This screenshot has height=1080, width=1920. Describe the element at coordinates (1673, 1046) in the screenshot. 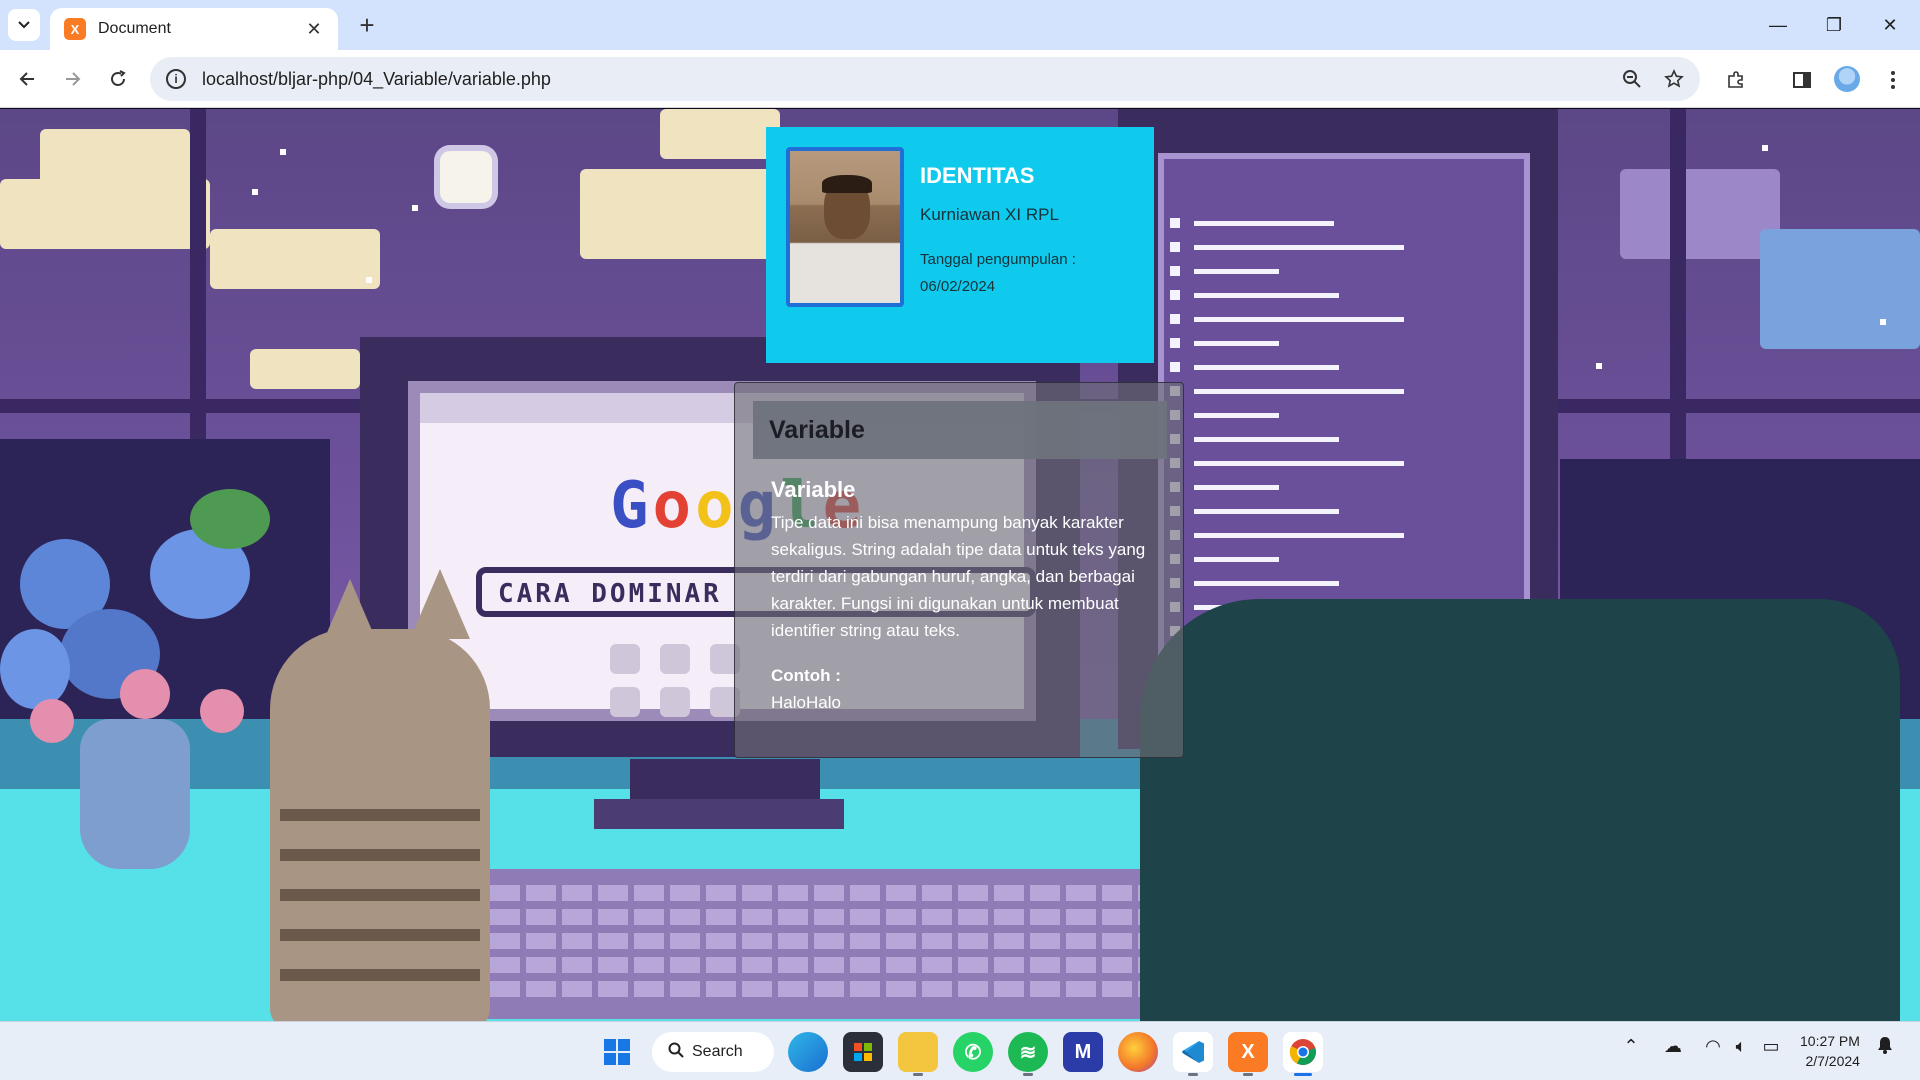

I see `onedrive-cloud-icon: ☁` at that location.